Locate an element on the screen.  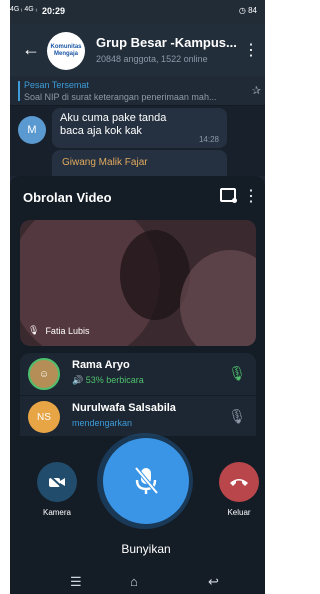
camera-off-icon is located at coordinates (57, 482).